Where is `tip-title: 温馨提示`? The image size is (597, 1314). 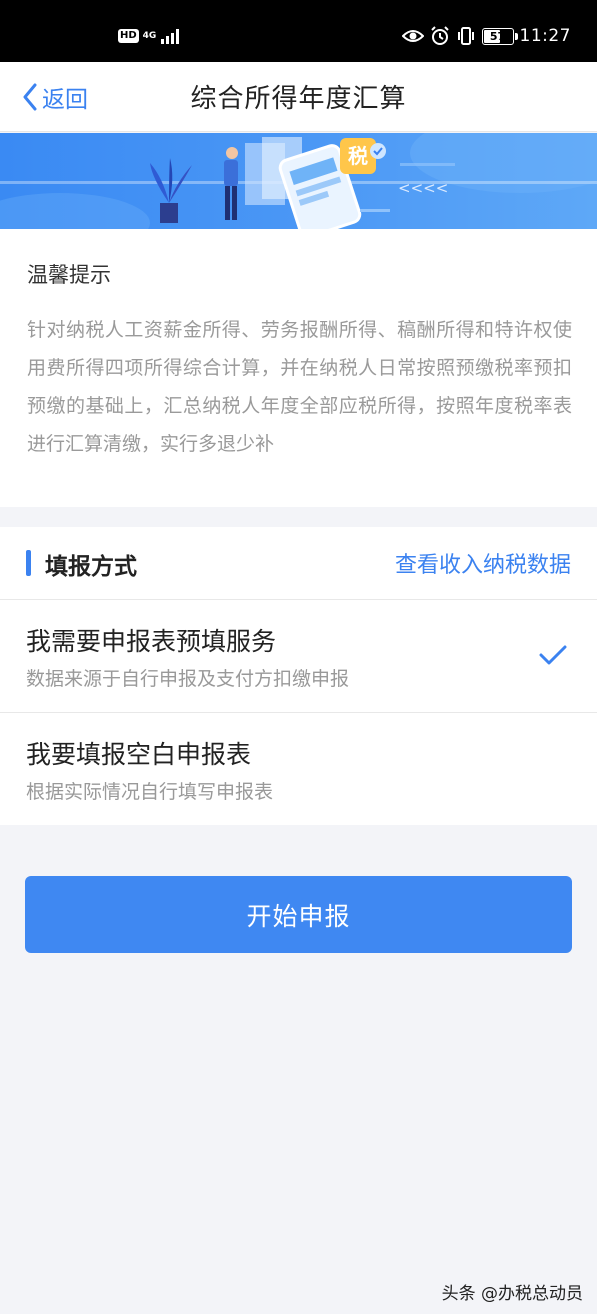 tip-title: 温馨提示 is located at coordinates (69, 275).